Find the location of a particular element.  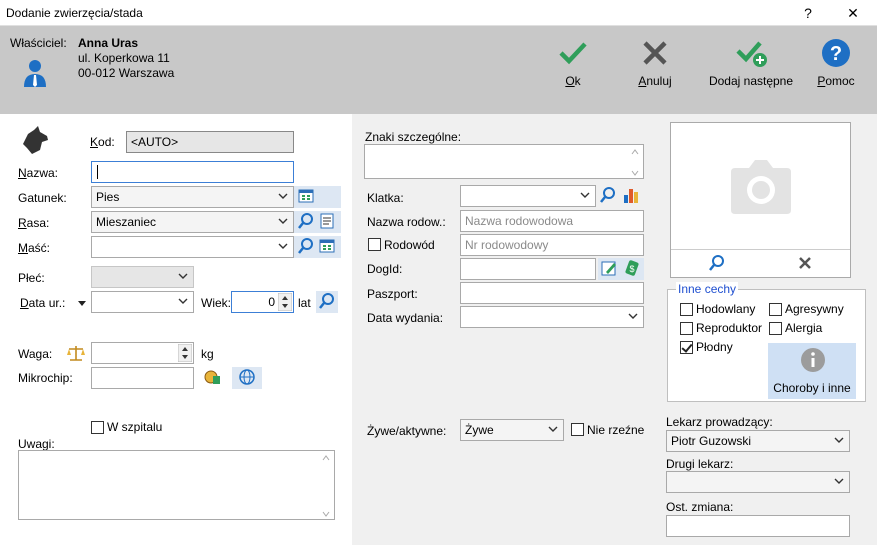

money-icon: $ is located at coordinates (633, 269).